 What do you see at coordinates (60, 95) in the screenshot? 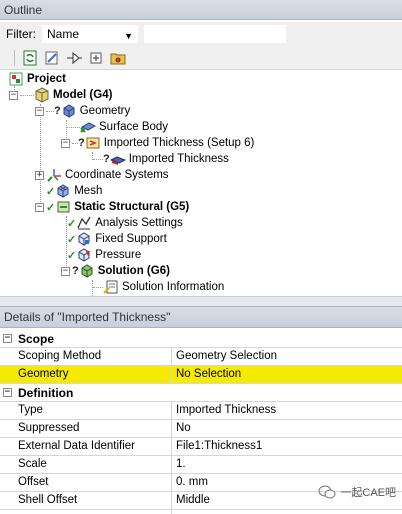
I see `tree-item-model: − Model (G4)` at bounding box center [60, 95].